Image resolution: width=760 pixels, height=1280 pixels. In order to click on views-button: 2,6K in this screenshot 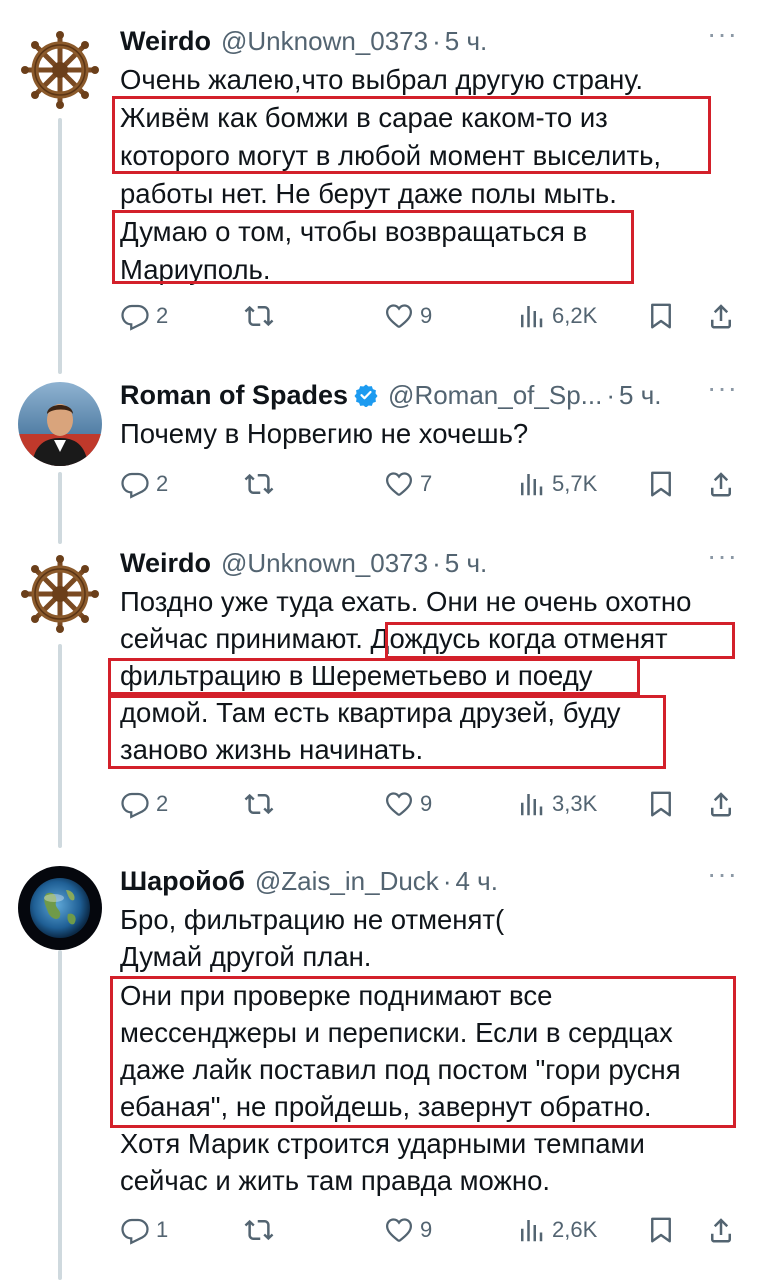, I will do `click(556, 1230)`.